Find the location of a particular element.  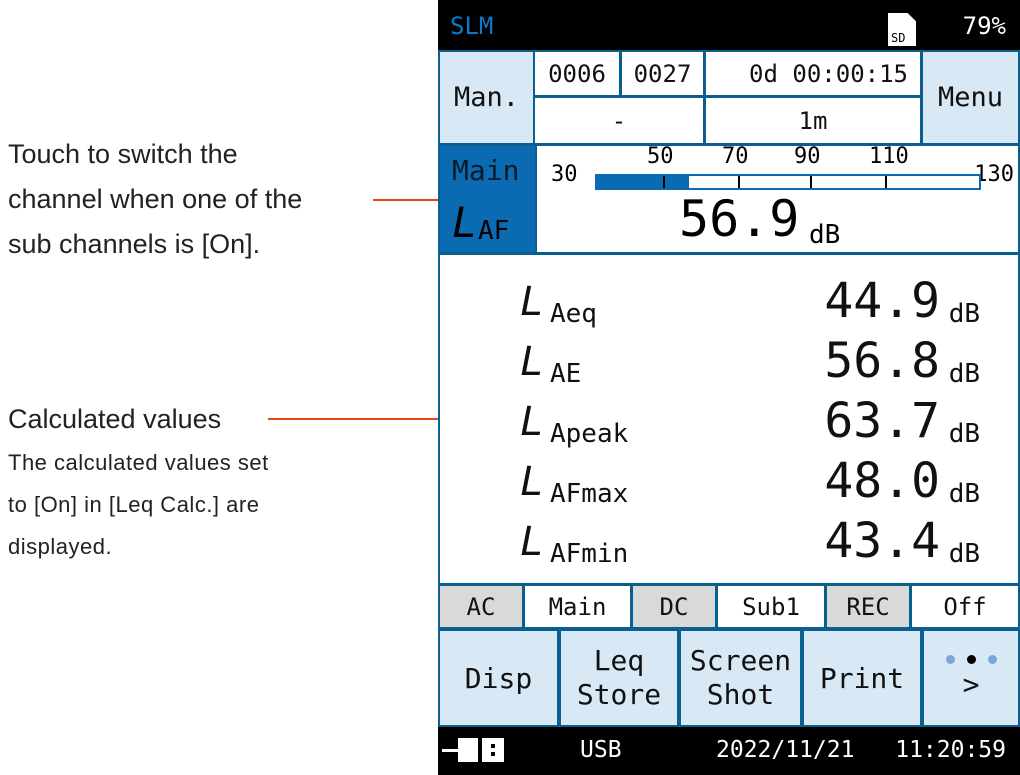

main-level-panel: 30 130 50 70 90 110 56.9 dB is located at coordinates (777, 198).